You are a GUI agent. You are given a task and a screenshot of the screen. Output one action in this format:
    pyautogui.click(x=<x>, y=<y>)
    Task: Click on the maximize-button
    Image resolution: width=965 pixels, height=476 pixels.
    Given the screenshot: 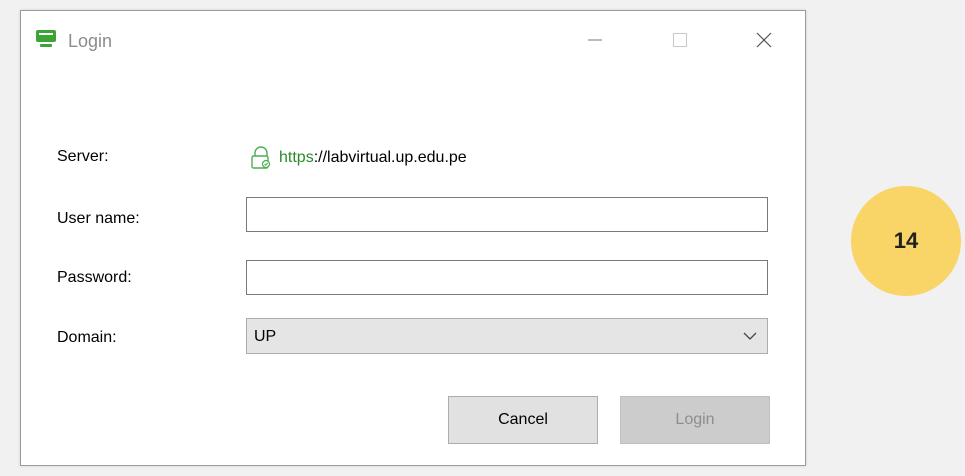 What is the action you would take?
    pyautogui.click(x=680, y=40)
    